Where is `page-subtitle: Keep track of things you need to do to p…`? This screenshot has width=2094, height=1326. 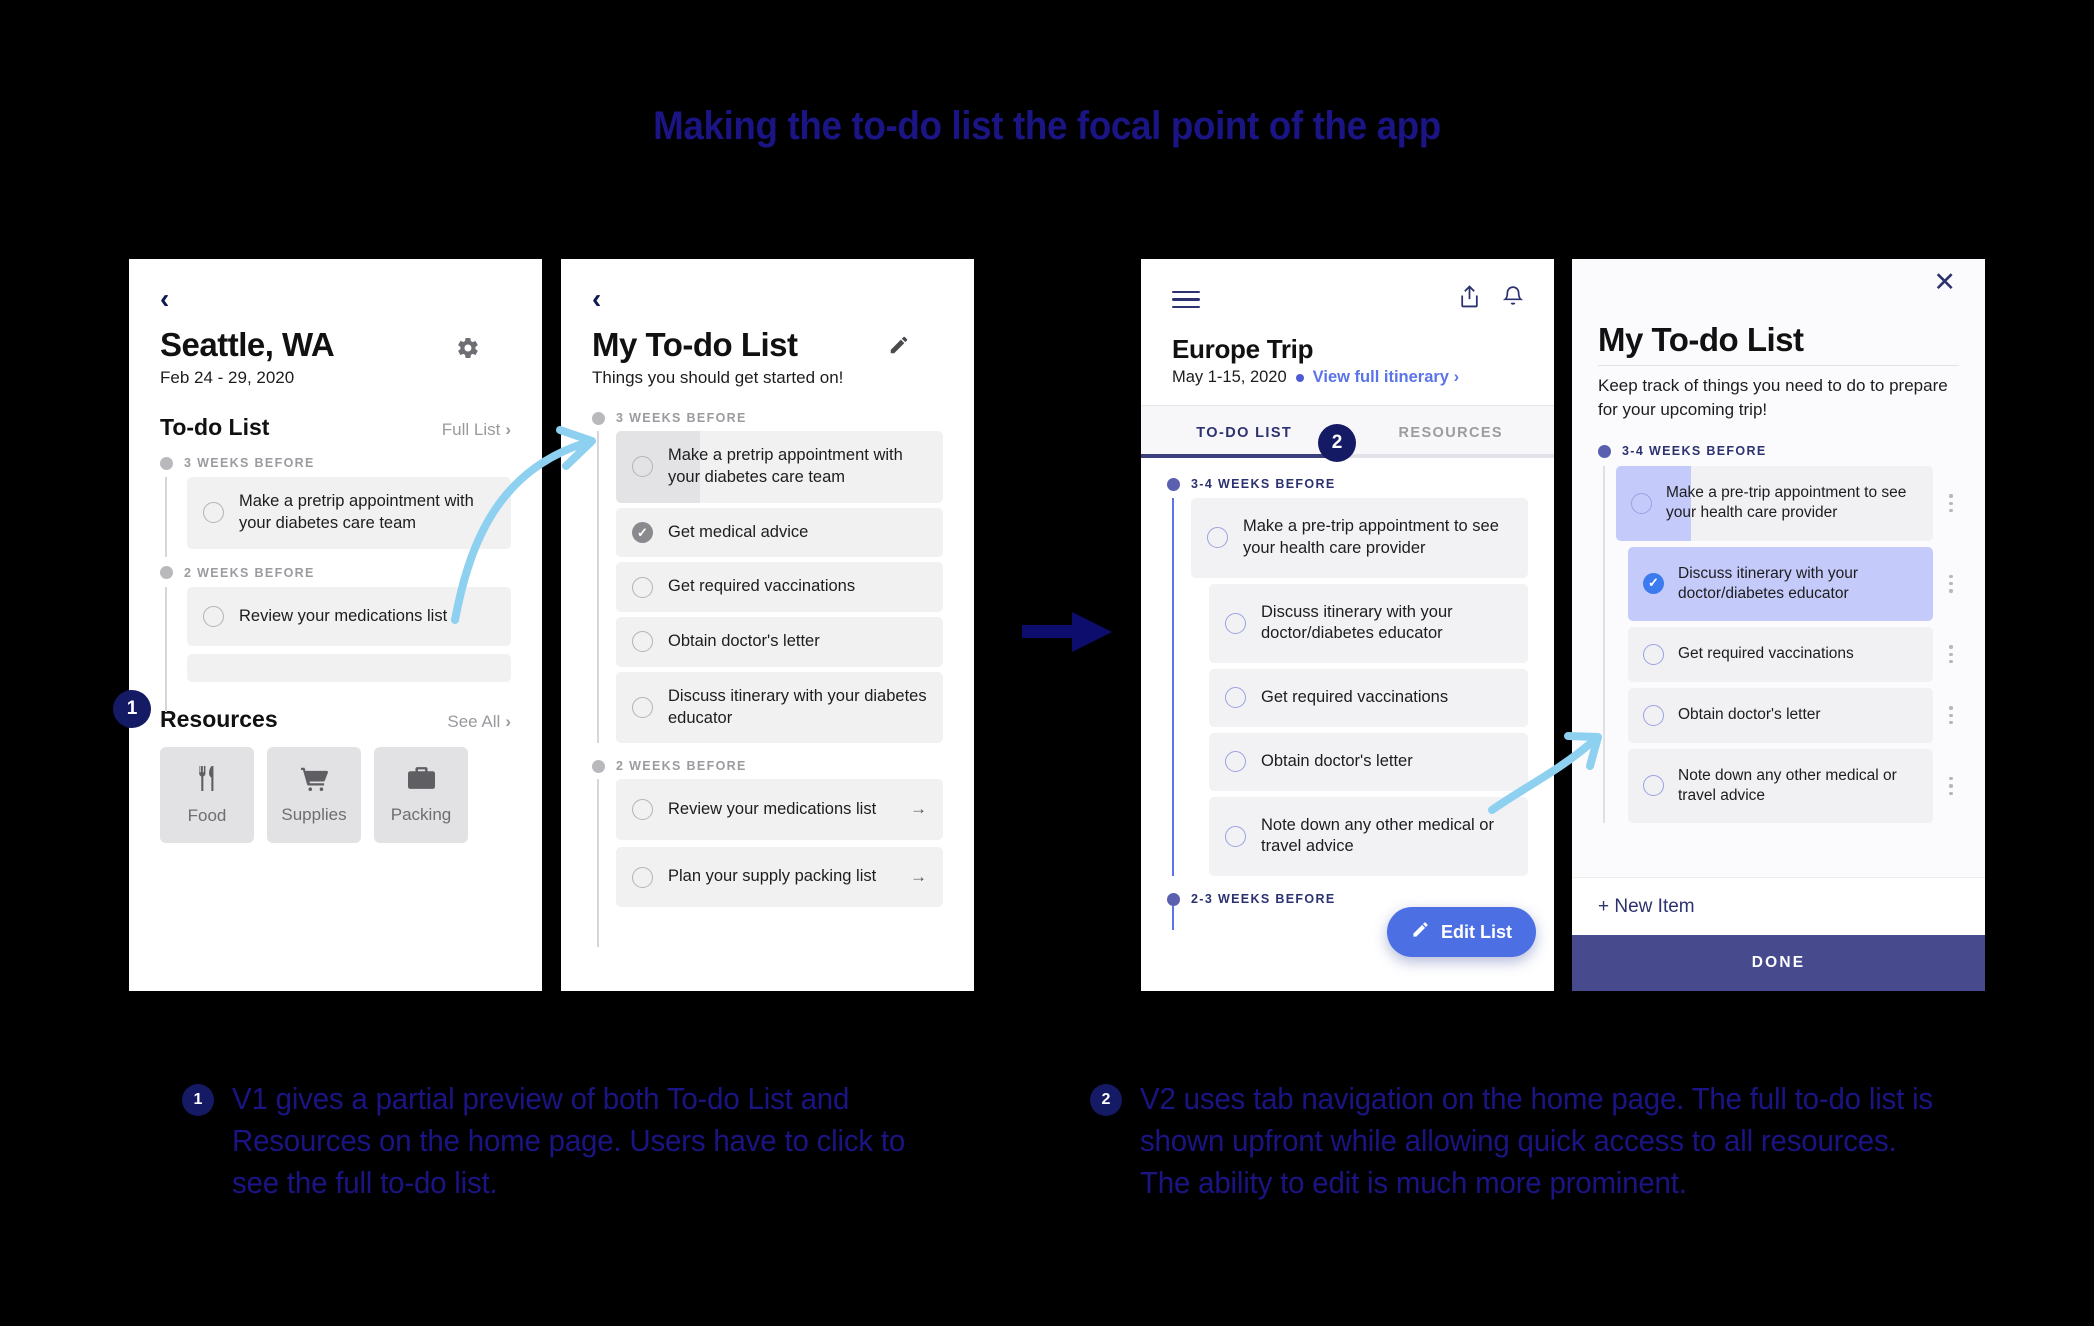
page-subtitle: Keep track of things you need to do to p… is located at coordinates (1773, 398).